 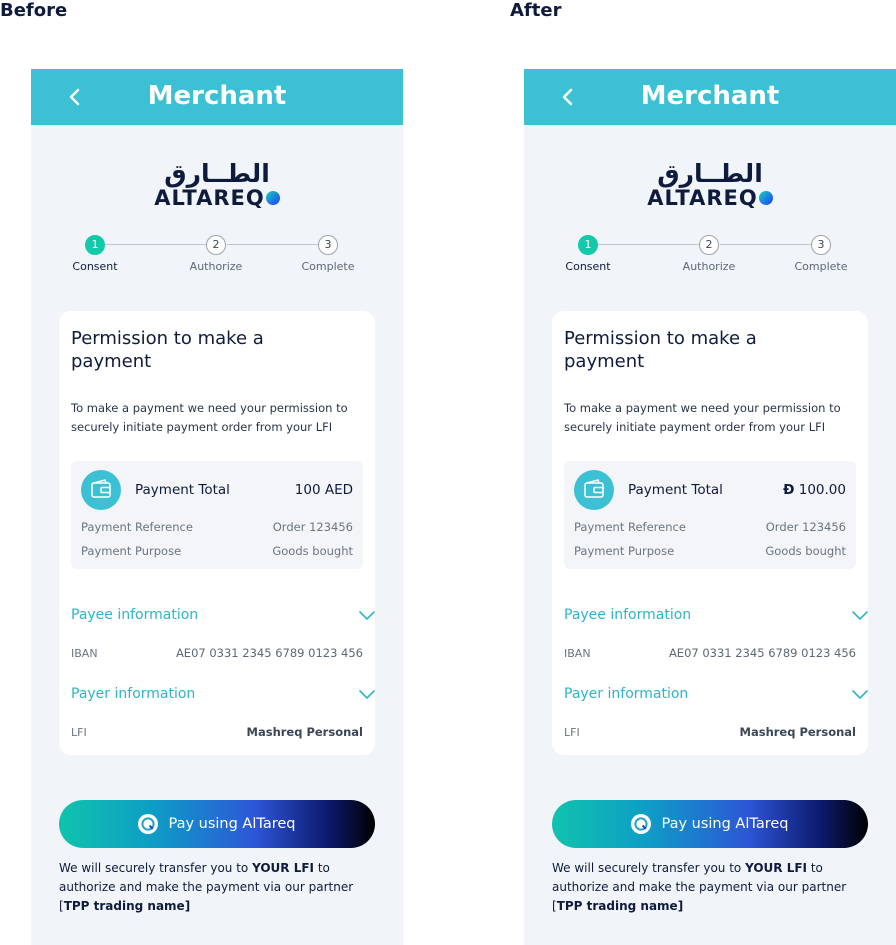 I want to click on payment-total-value: 100 AED, so click(x=323, y=490).